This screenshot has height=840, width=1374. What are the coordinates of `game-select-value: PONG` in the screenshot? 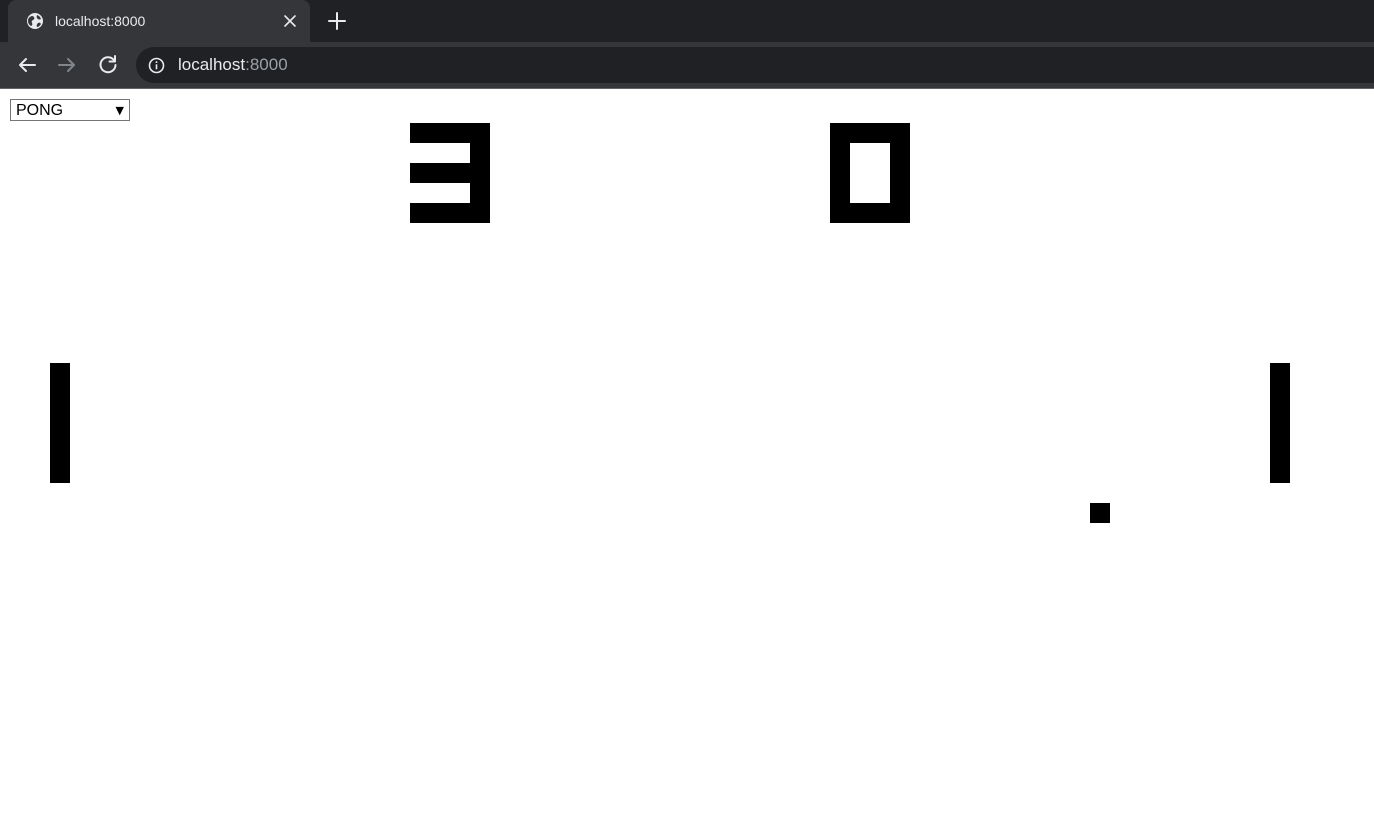 It's located at (40, 110).